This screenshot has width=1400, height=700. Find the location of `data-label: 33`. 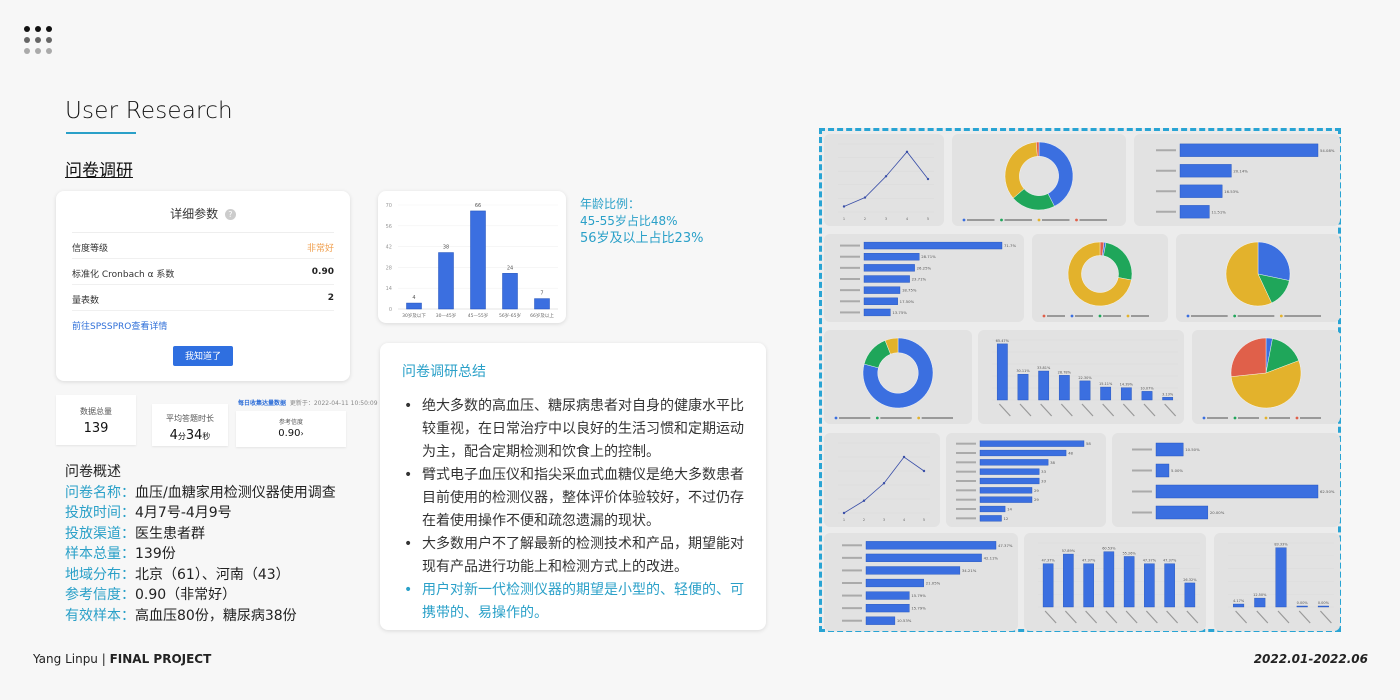

data-label: 33 is located at coordinates (1043, 471).